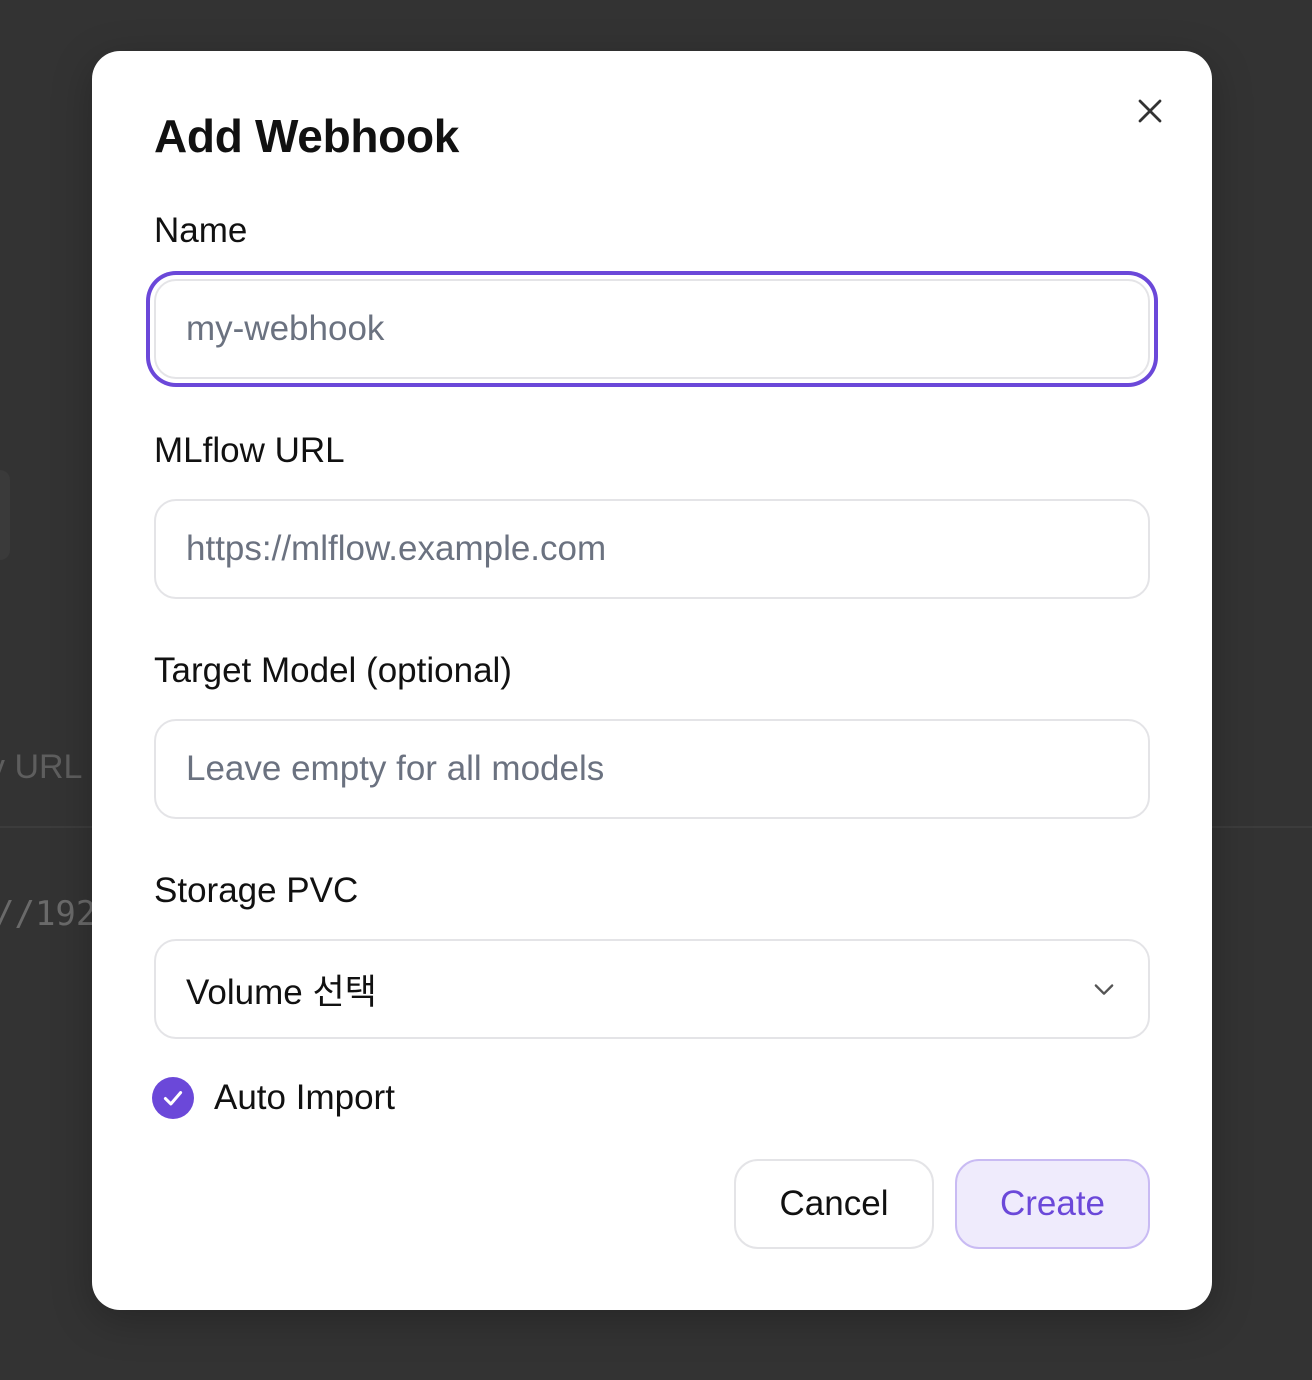  What do you see at coordinates (652, 769) in the screenshot?
I see `target-model-input` at bounding box center [652, 769].